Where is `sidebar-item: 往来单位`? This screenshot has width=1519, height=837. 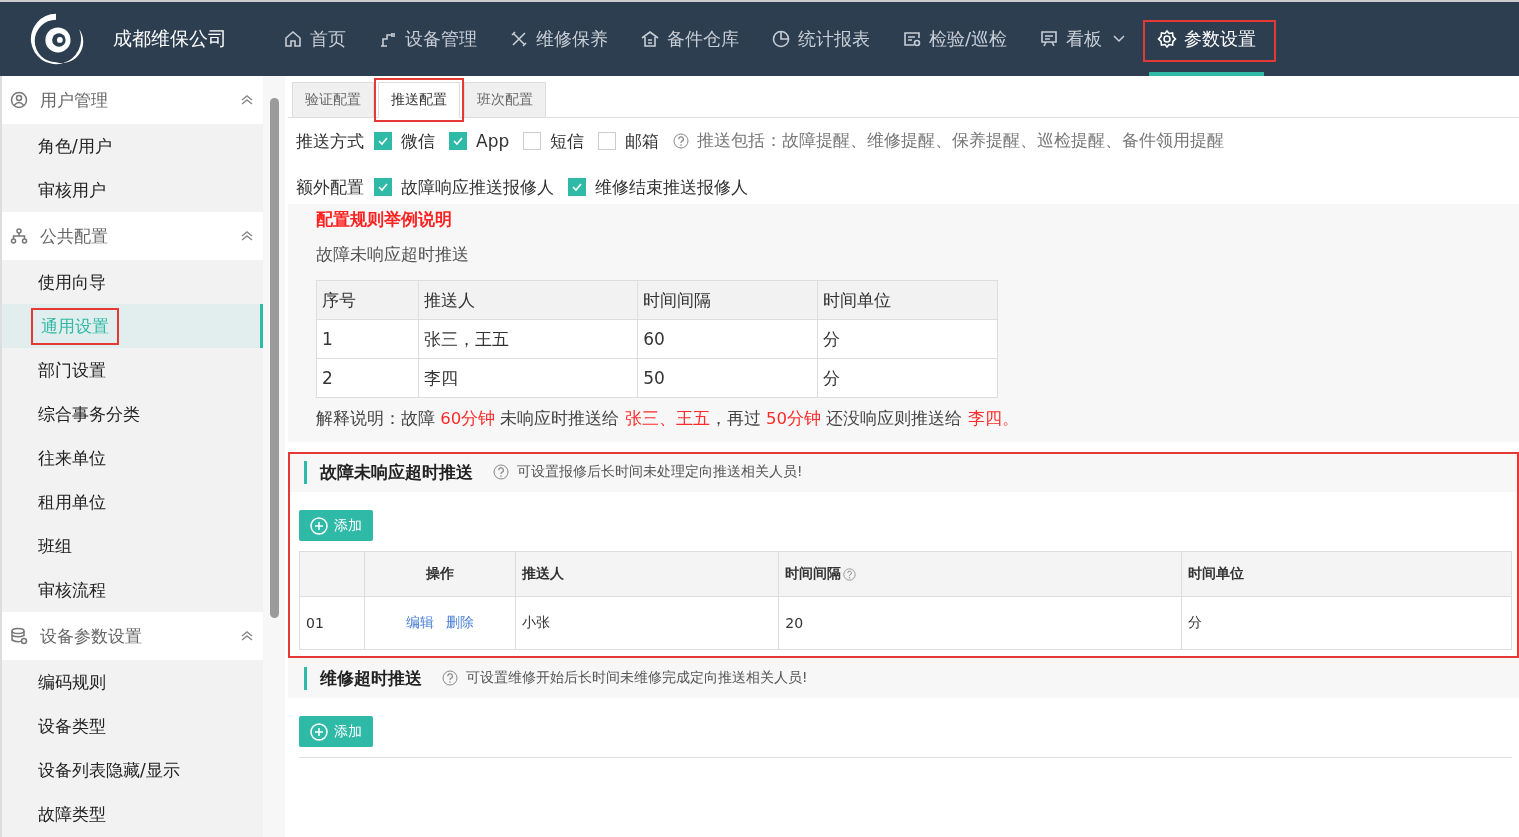
sidebar-item: 往来单位 is located at coordinates (132, 458).